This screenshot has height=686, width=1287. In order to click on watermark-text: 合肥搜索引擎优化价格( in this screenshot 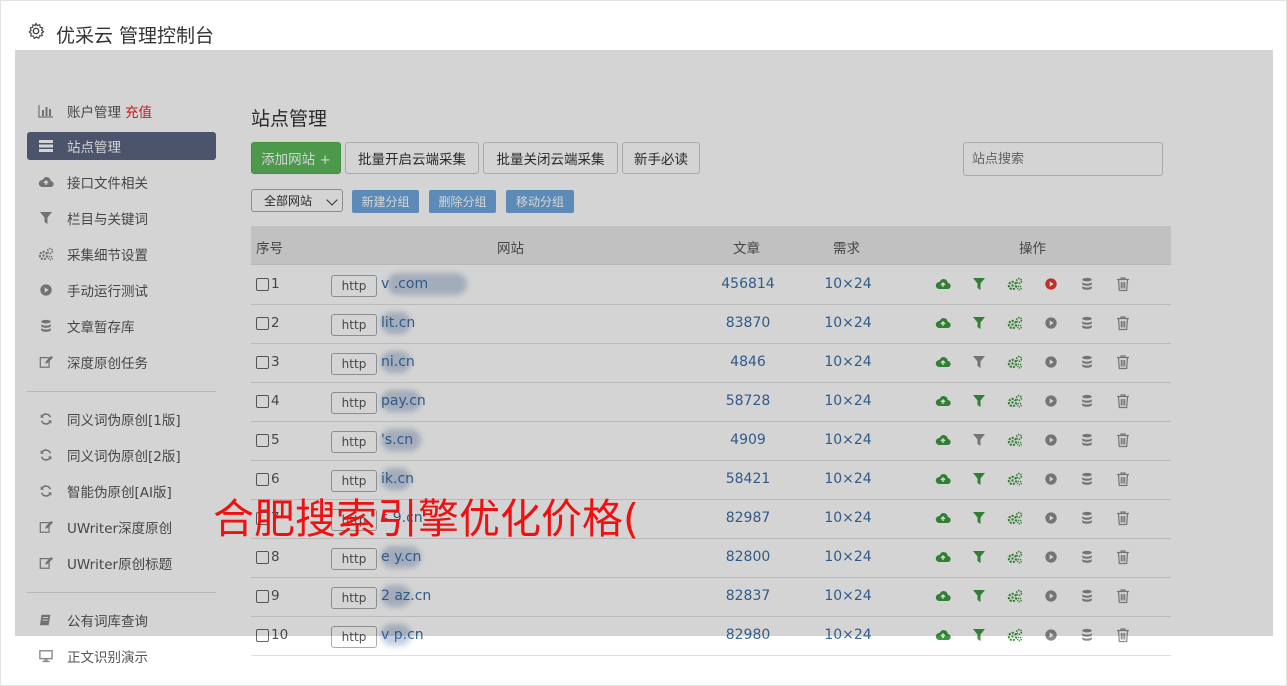, I will do `click(426, 519)`.